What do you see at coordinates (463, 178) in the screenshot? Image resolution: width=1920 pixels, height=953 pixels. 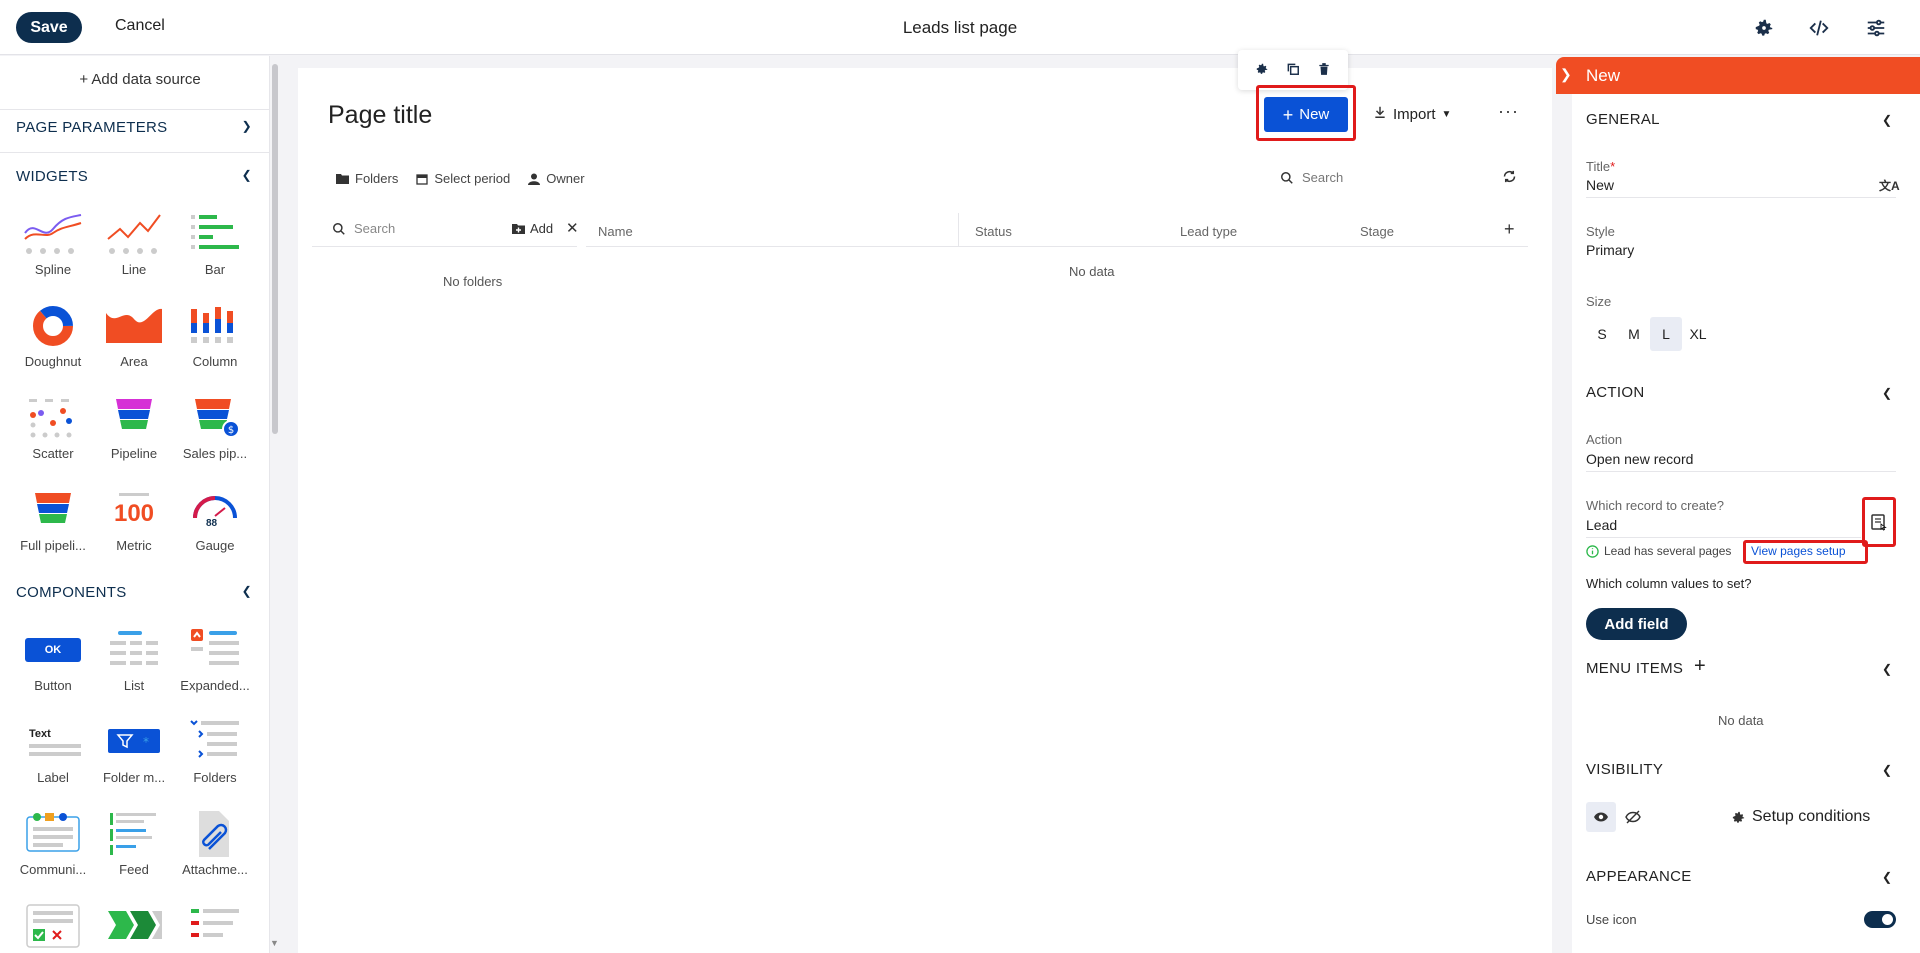 I see `period-filter: Select period` at bounding box center [463, 178].